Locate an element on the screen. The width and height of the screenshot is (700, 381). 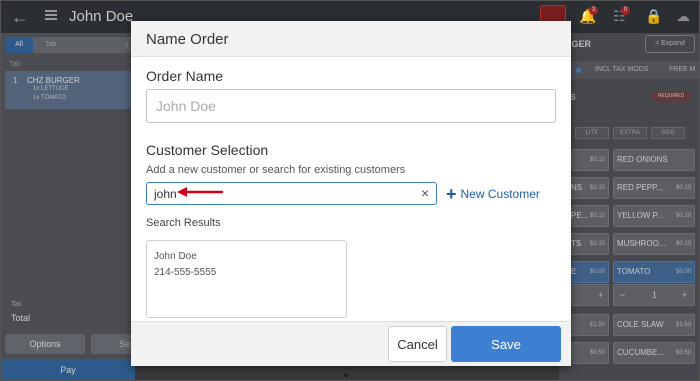
quantity-stepper: − 1 + is located at coordinates (654, 295).